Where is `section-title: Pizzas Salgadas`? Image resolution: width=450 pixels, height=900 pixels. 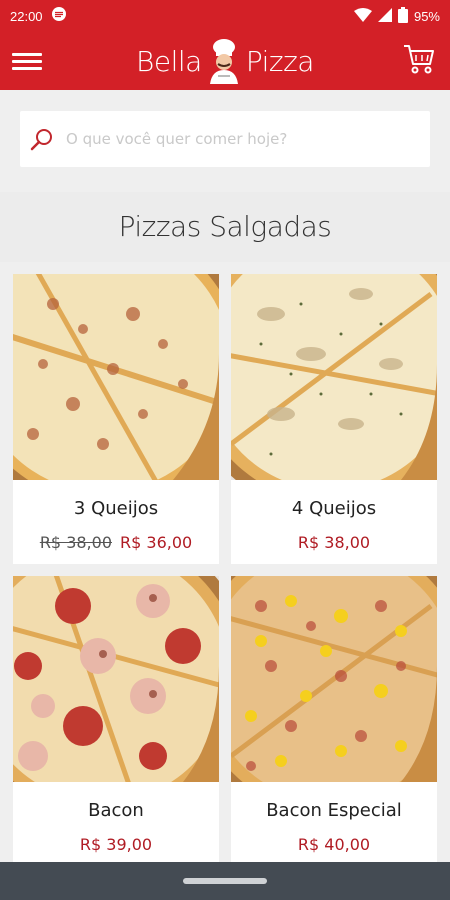
section-title: Pizzas Salgadas is located at coordinates (225, 227).